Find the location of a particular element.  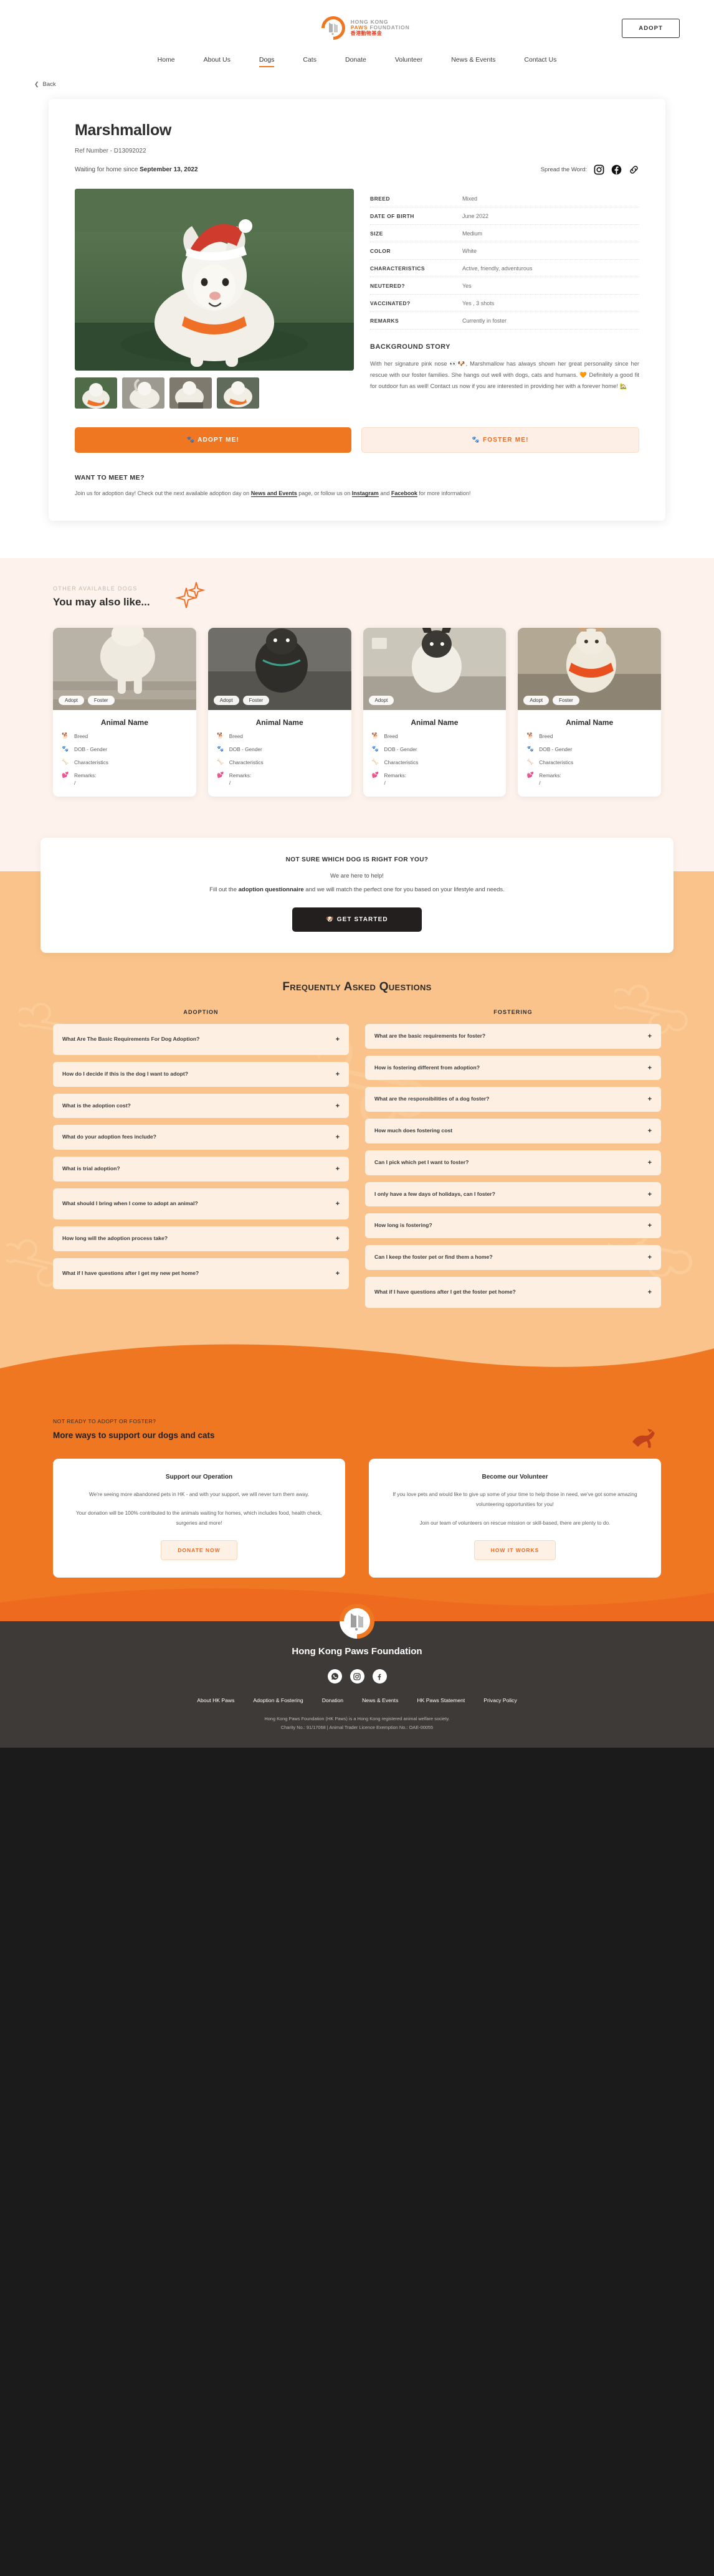

footer-link-privacy: Privacy Policy is located at coordinates (500, 1700).